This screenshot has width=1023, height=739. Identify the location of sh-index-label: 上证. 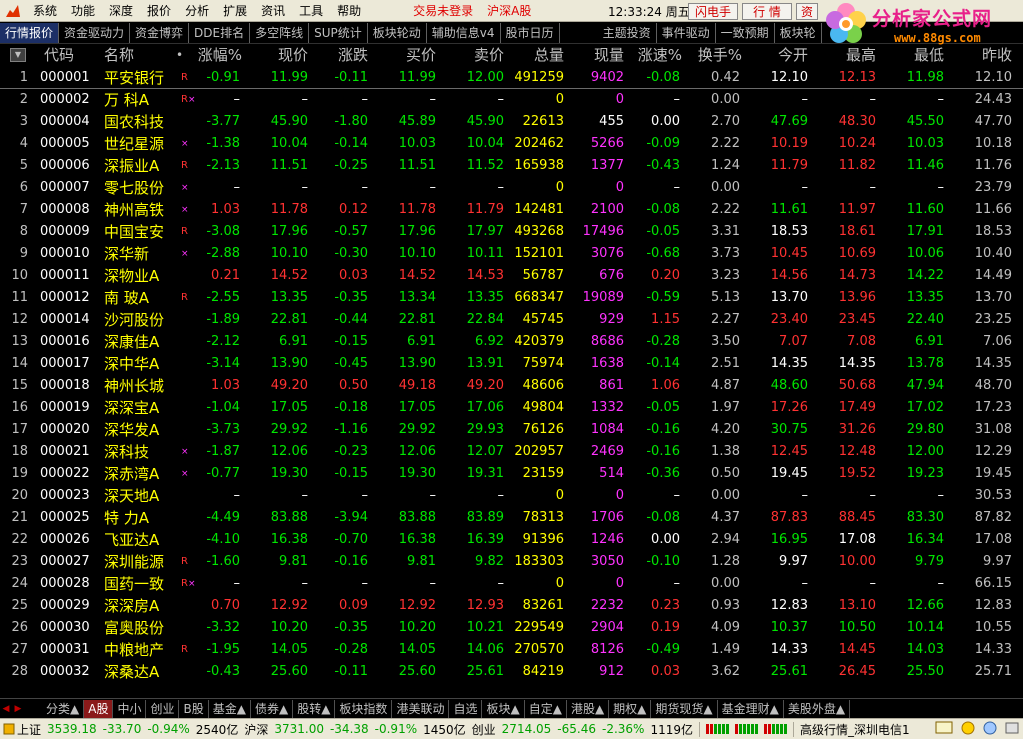
(22, 729).